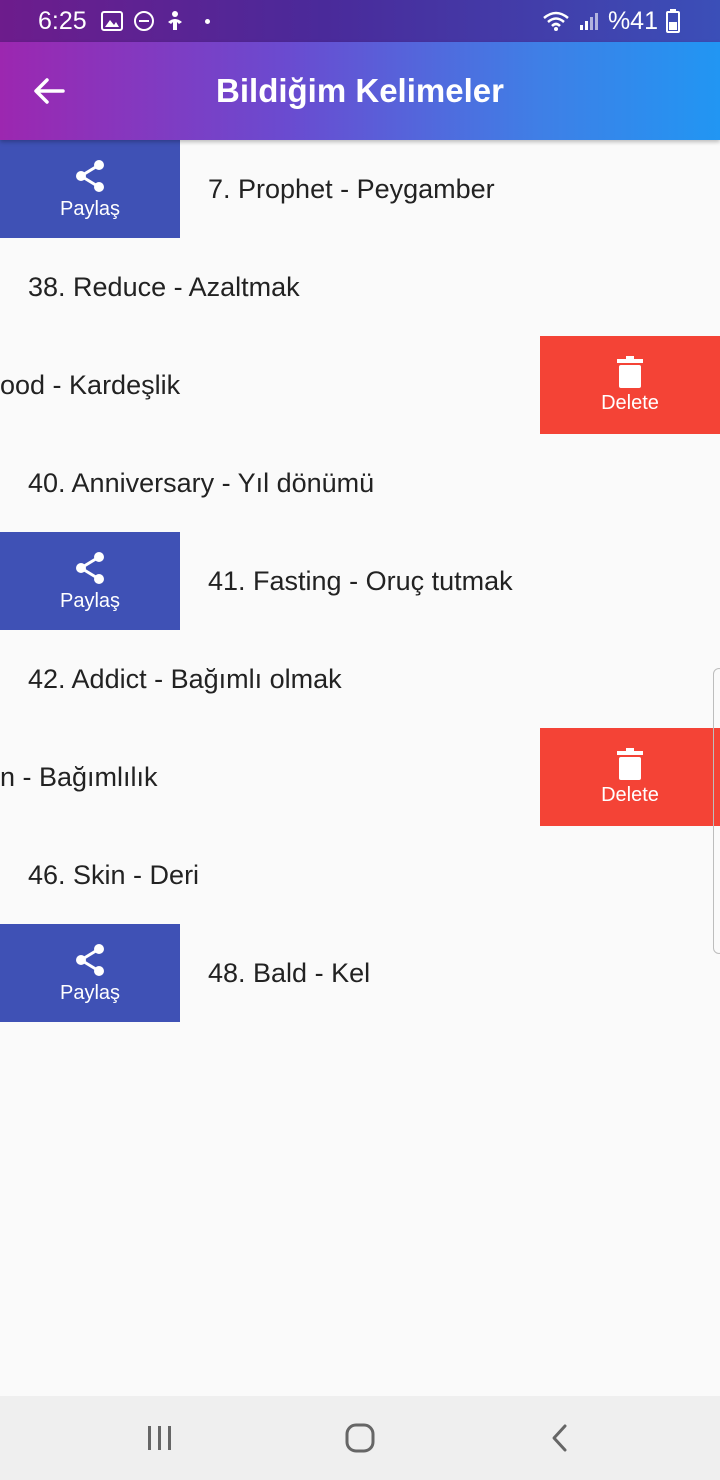 The height and width of the screenshot is (1480, 720). I want to click on home-icon, so click(360, 1438).